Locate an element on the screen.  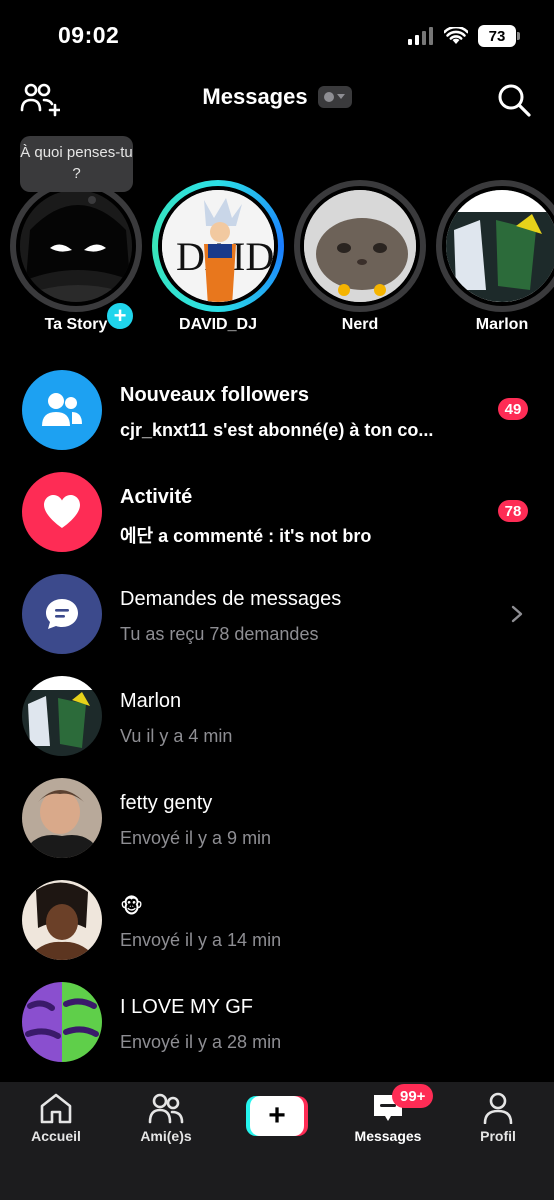
create-video-button: + is located at coordinates (277, 1116).